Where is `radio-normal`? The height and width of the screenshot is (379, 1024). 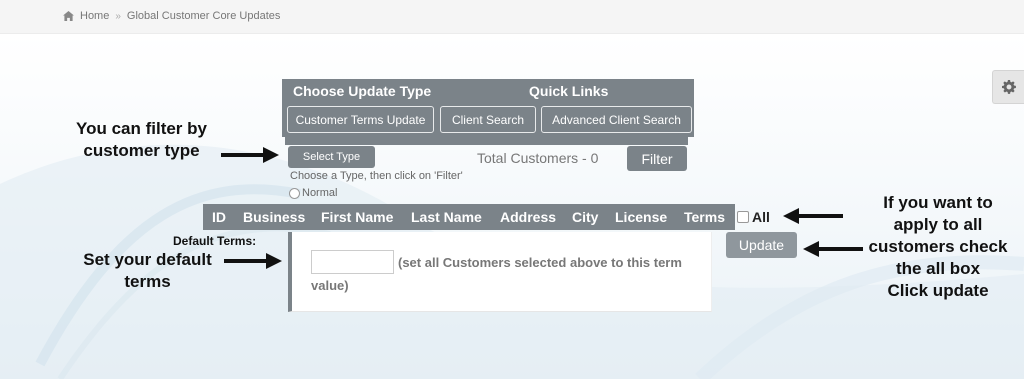 radio-normal is located at coordinates (294, 193).